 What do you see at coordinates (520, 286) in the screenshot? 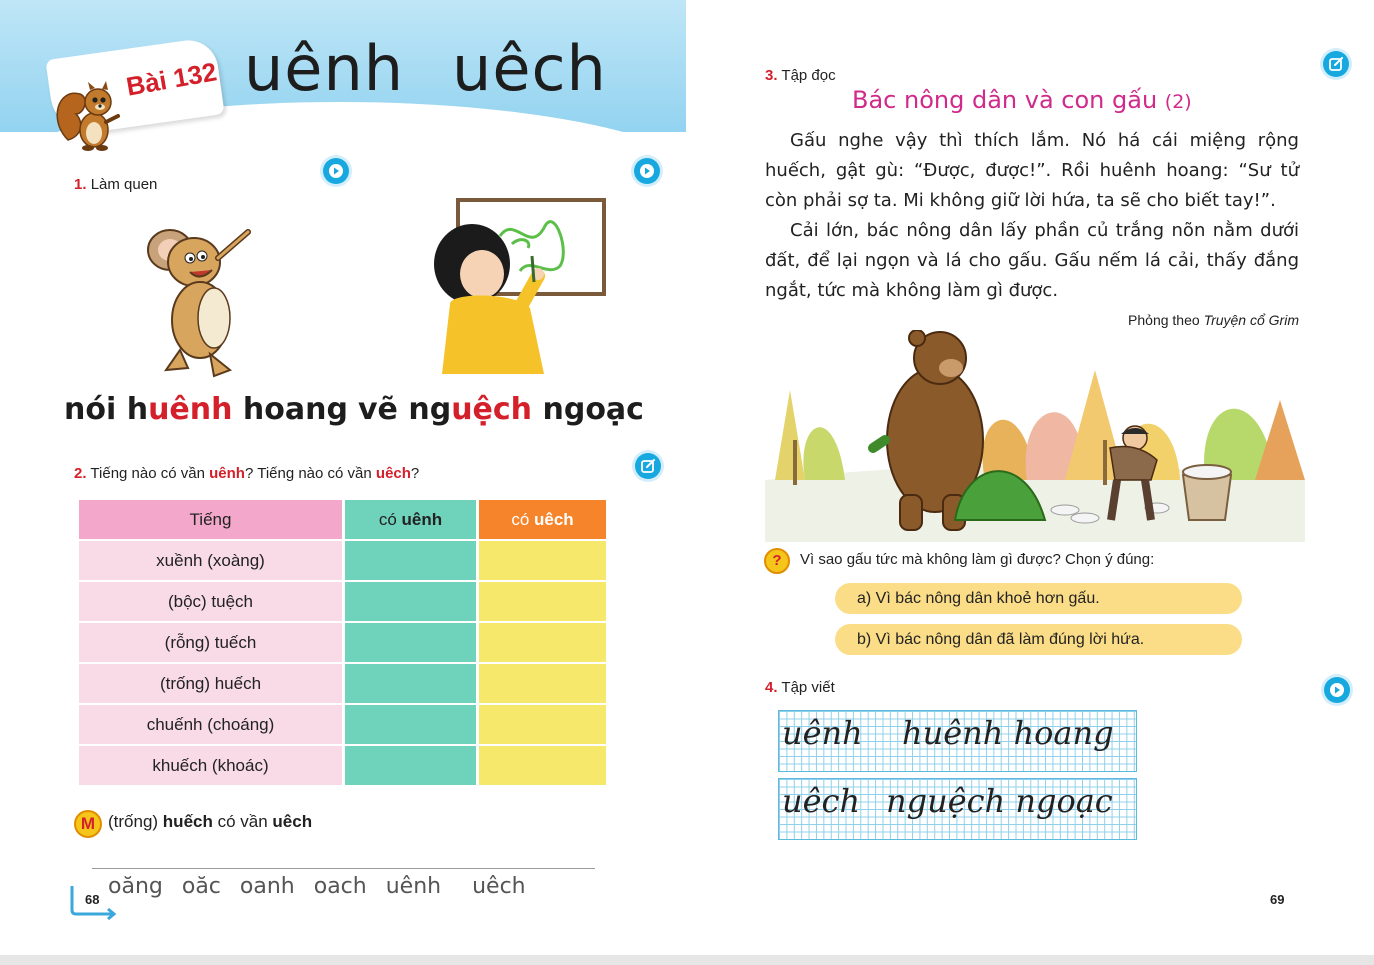
I see `girl-drawing-illustration` at bounding box center [520, 286].